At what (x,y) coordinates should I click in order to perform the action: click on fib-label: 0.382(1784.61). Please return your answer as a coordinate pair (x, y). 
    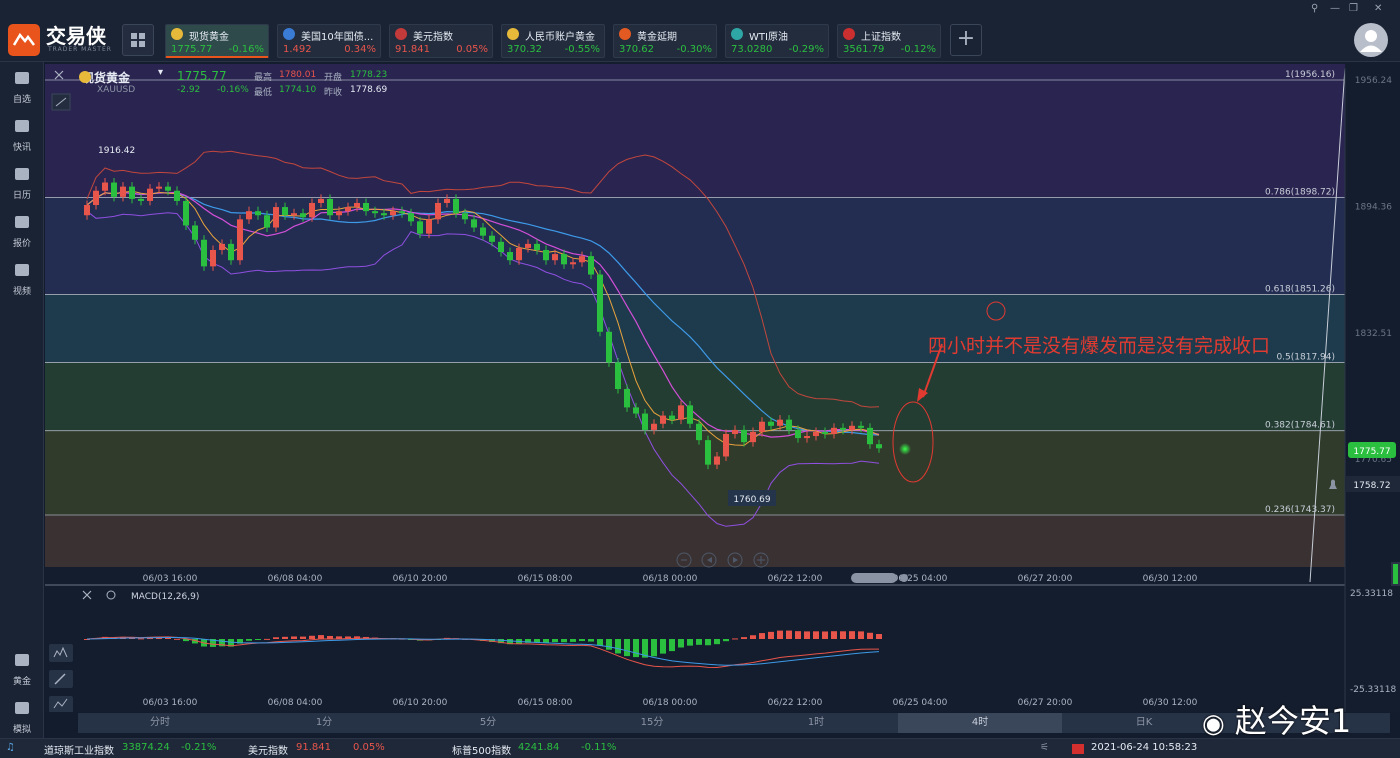
    Looking at the image, I should click on (1300, 426).